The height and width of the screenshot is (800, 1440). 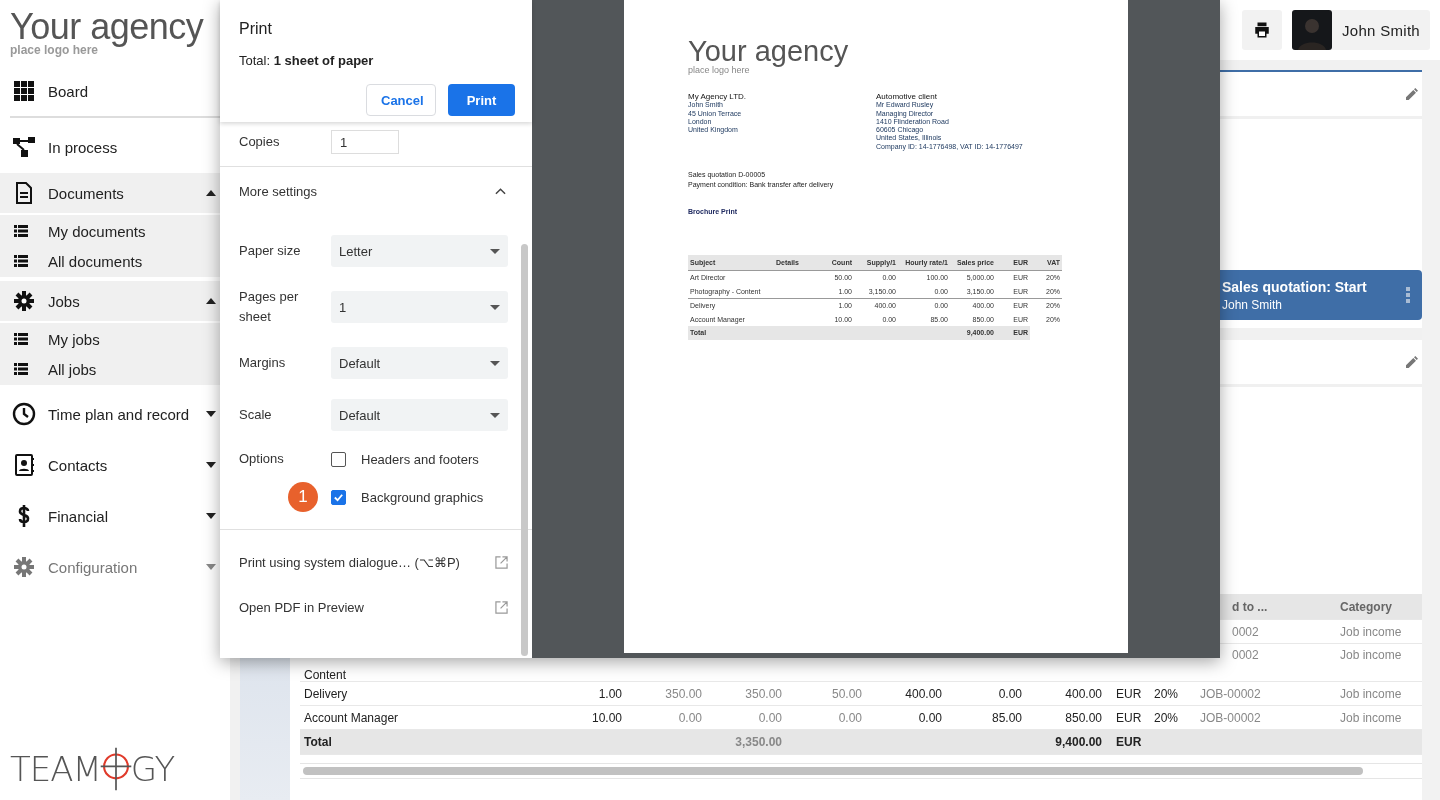 I want to click on table-cell: 1.00, so click(x=610, y=693).